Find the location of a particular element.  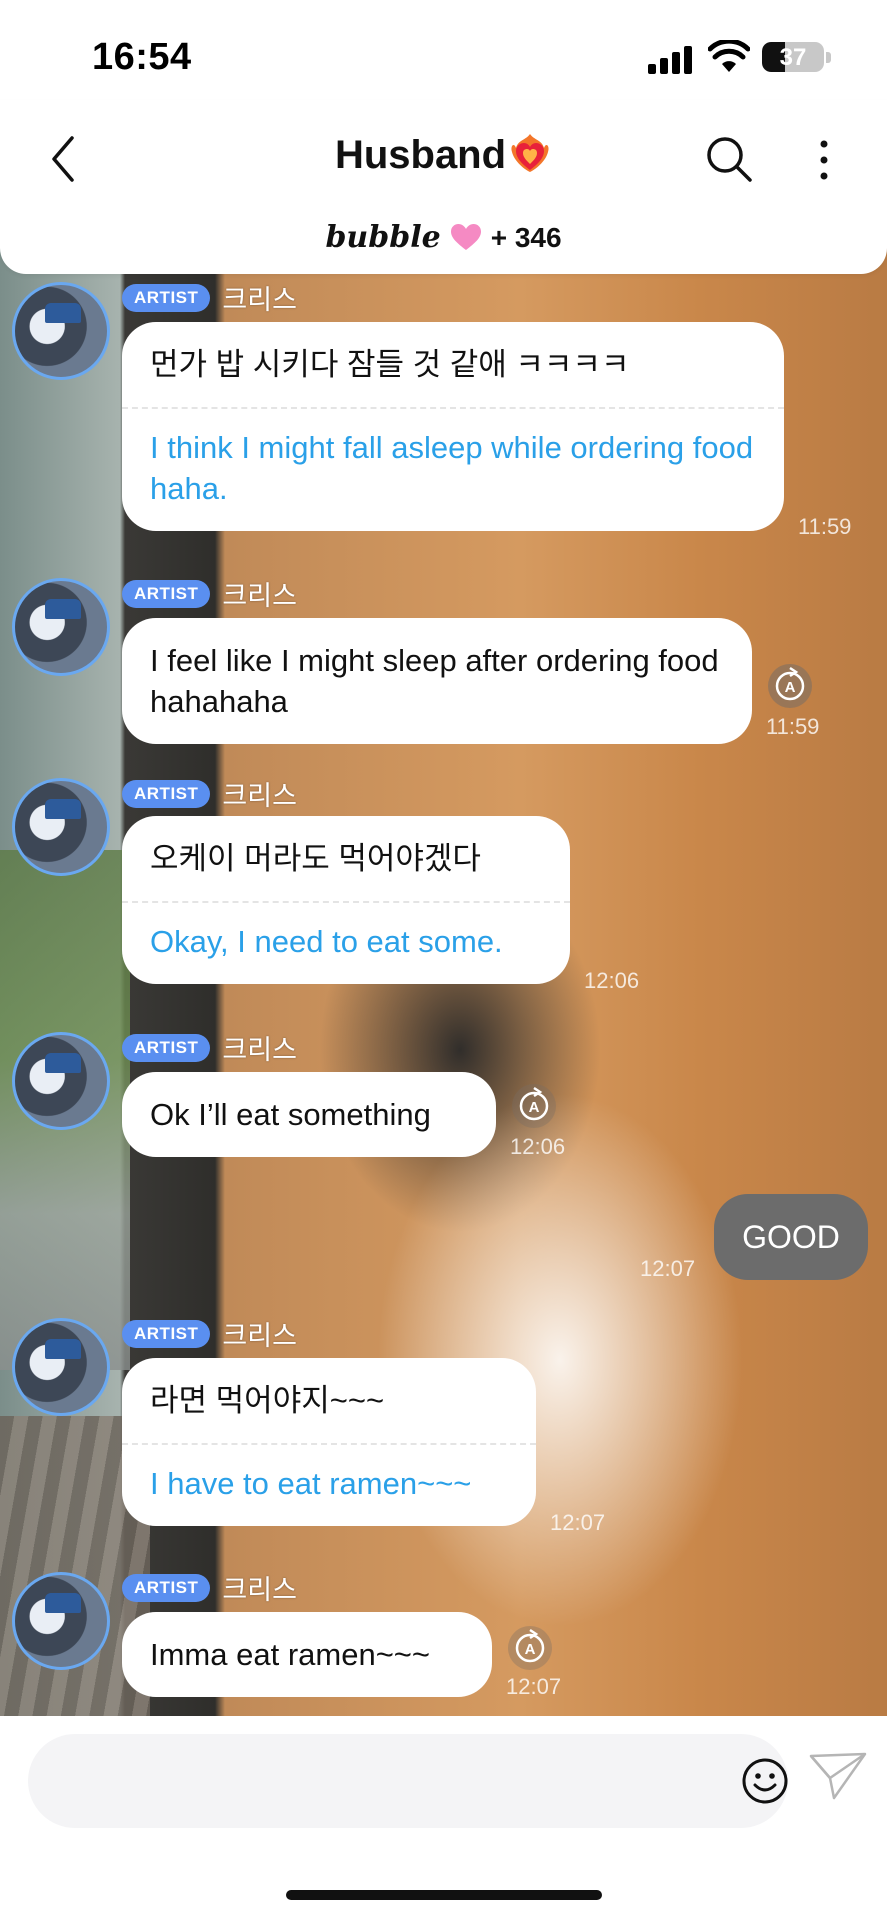

message-bubble: Imma eat ramen~~~ is located at coordinates (307, 1654).